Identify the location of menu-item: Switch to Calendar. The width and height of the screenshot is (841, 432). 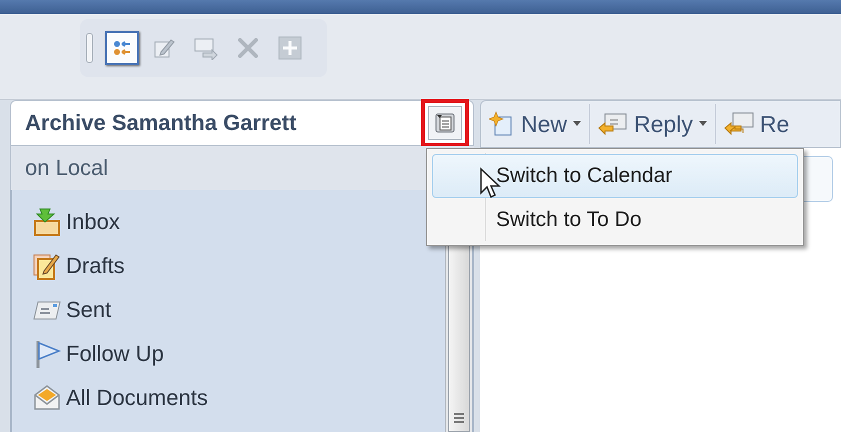
(615, 176).